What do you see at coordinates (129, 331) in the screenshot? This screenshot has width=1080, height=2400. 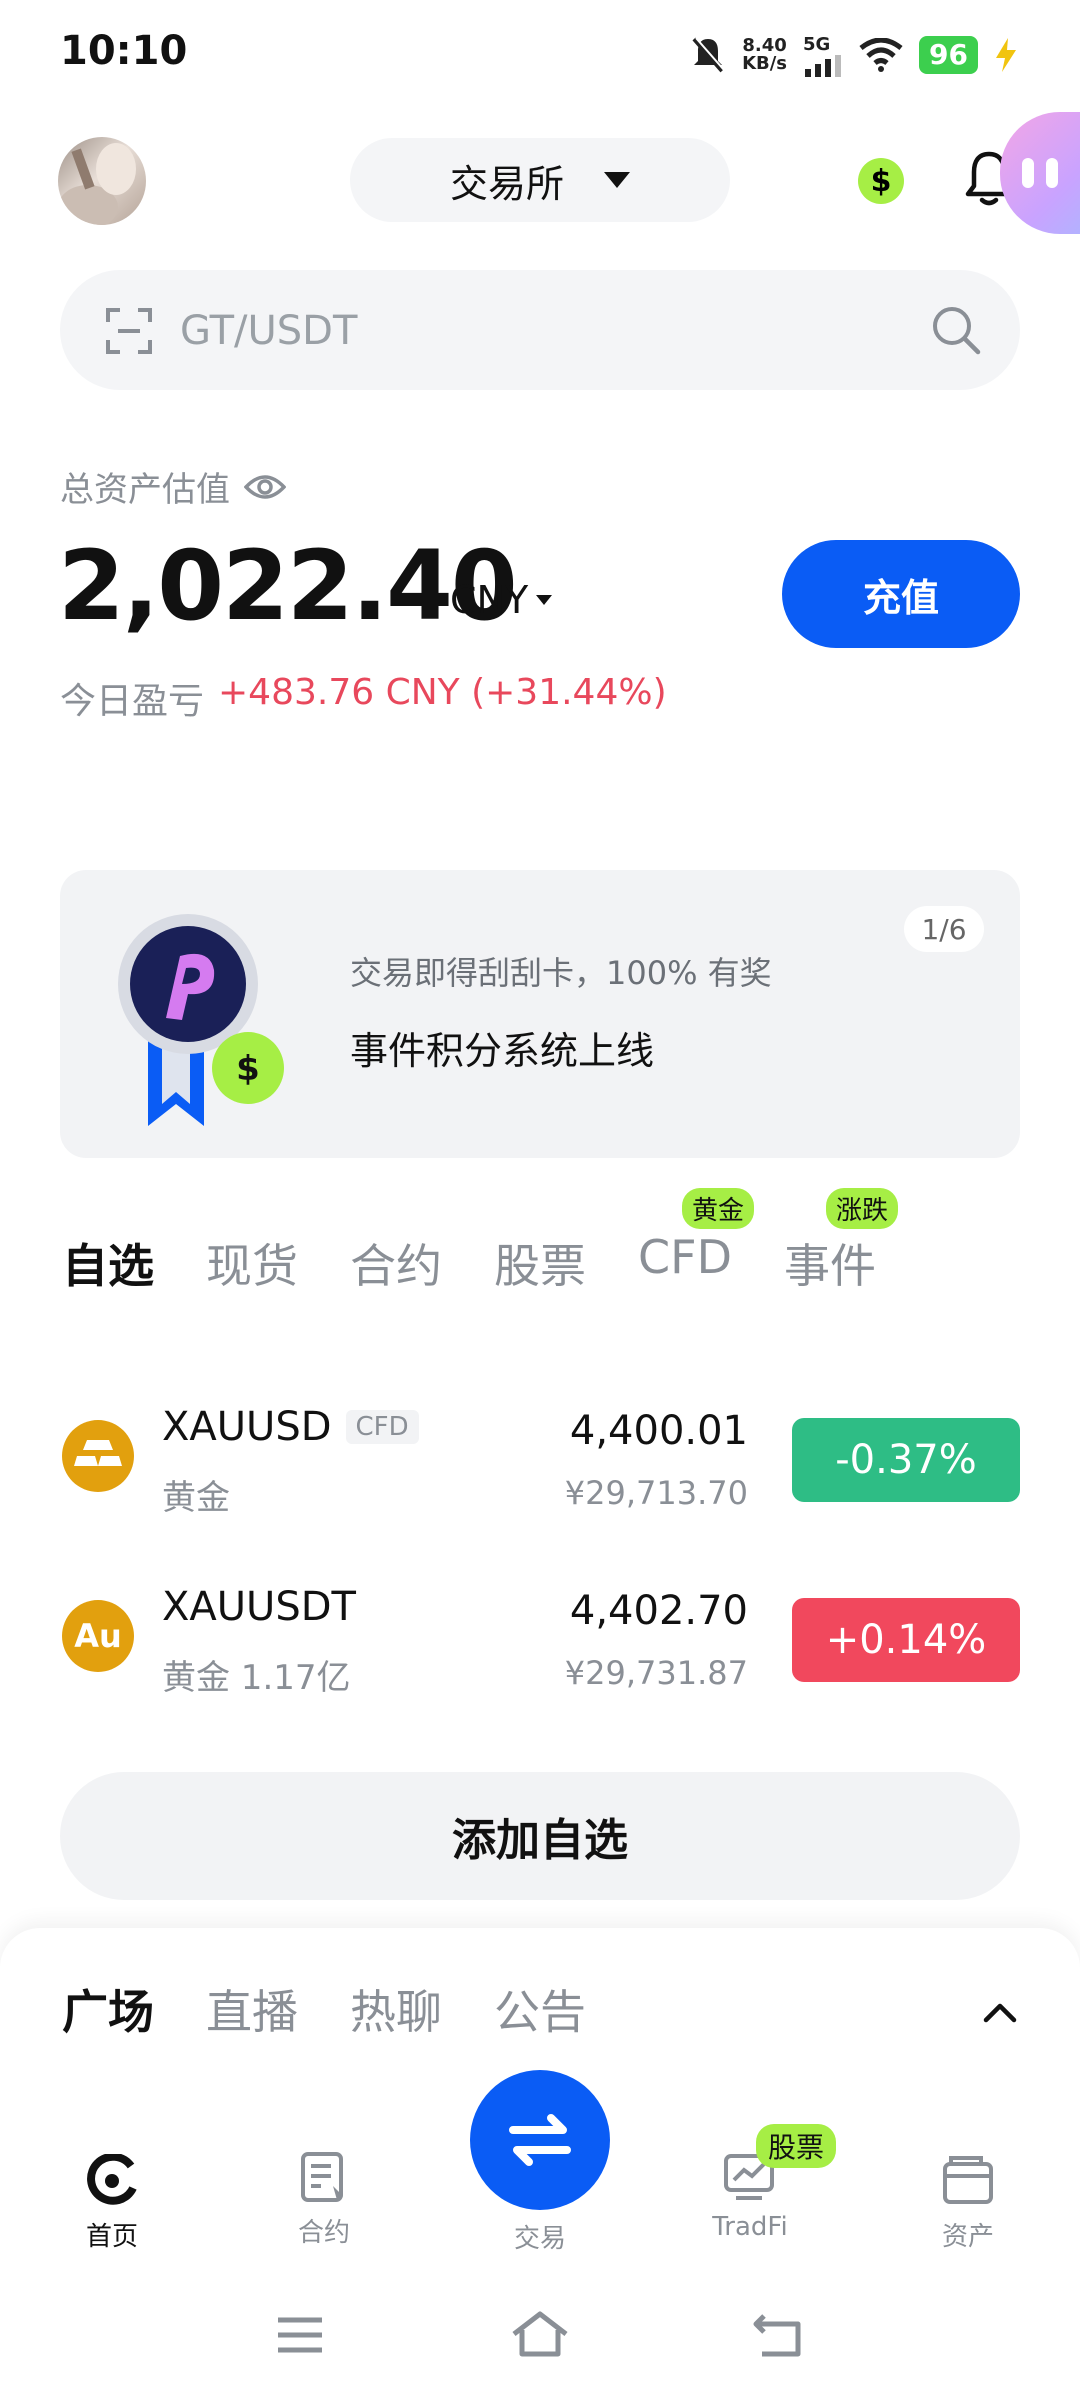 I see `scan-icon` at bounding box center [129, 331].